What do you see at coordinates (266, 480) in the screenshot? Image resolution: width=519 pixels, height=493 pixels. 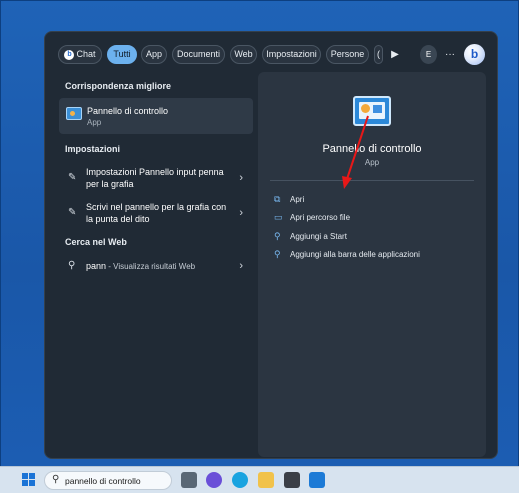 I see `file-explorer-icon` at bounding box center [266, 480].